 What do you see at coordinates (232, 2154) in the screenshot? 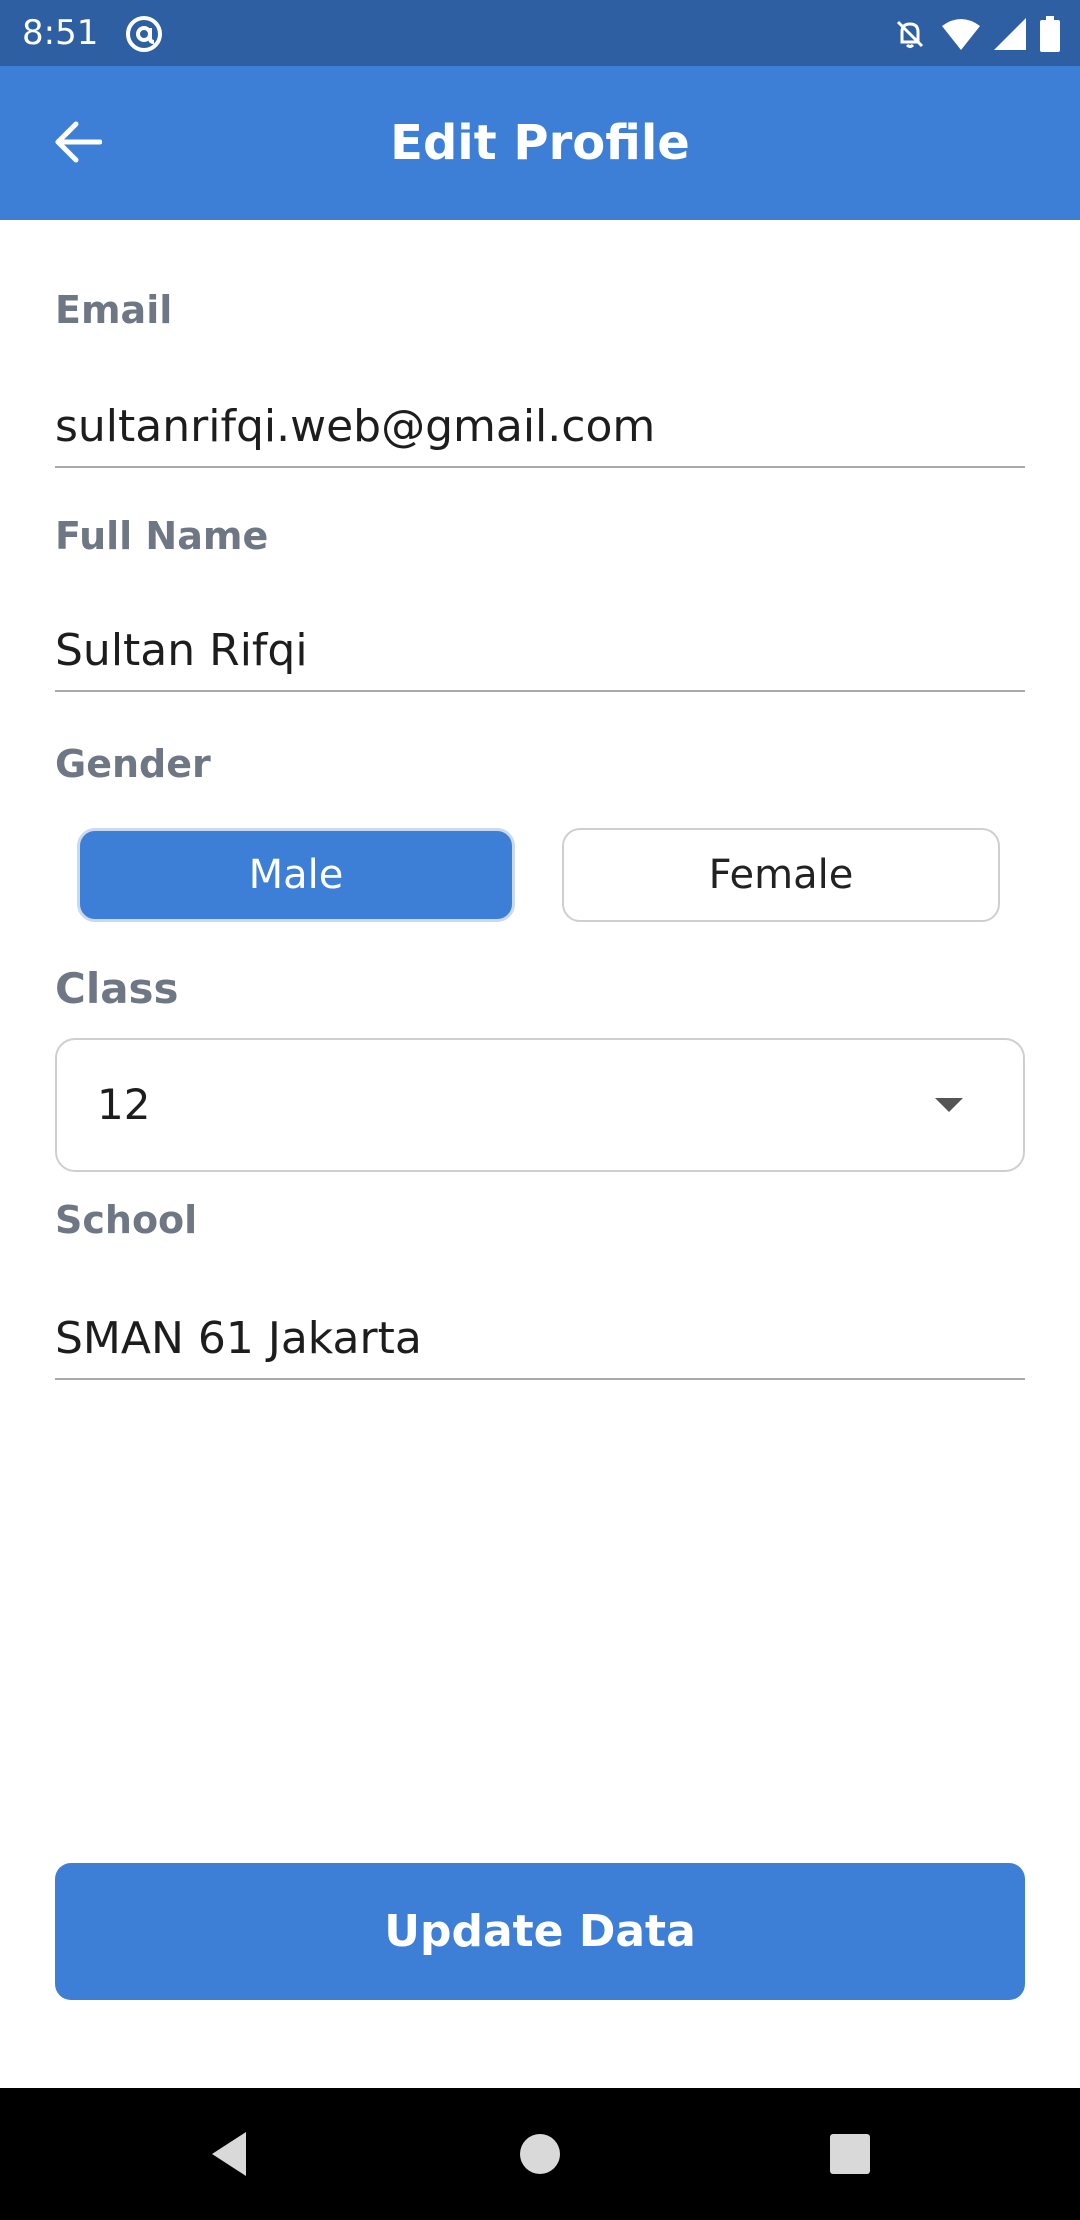
I see `back-triangle-icon` at bounding box center [232, 2154].